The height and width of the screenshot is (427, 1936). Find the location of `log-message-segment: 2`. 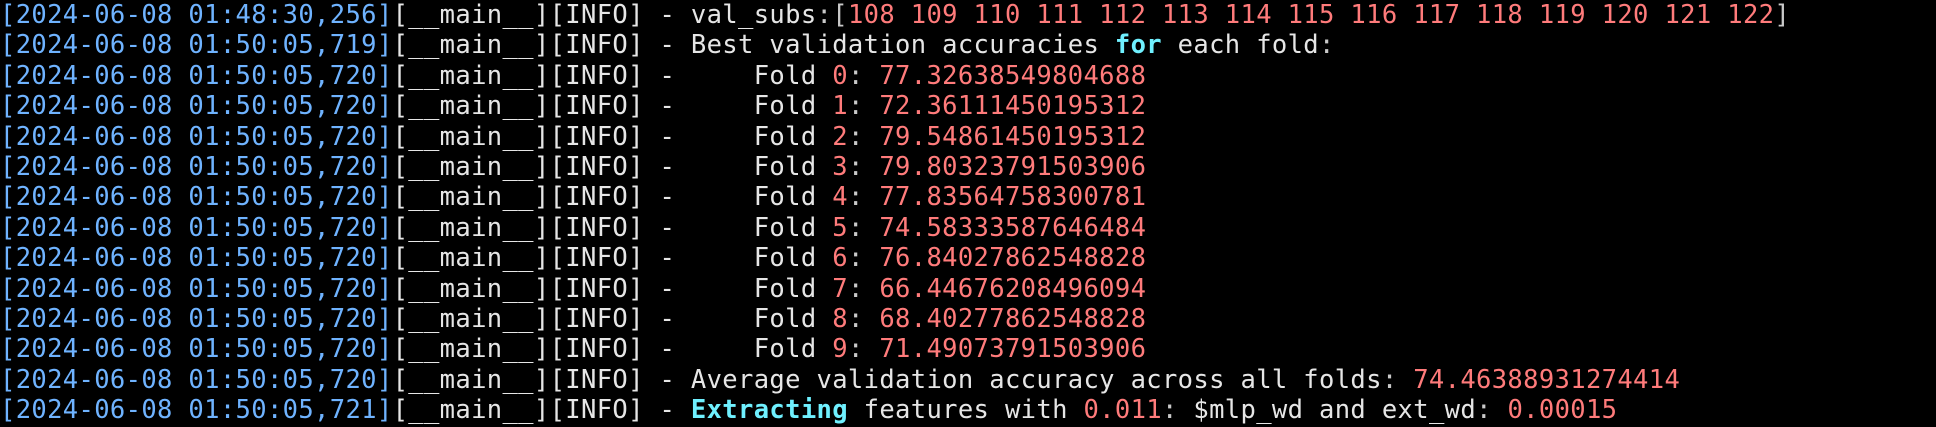

log-message-segment: 2 is located at coordinates (840, 136).